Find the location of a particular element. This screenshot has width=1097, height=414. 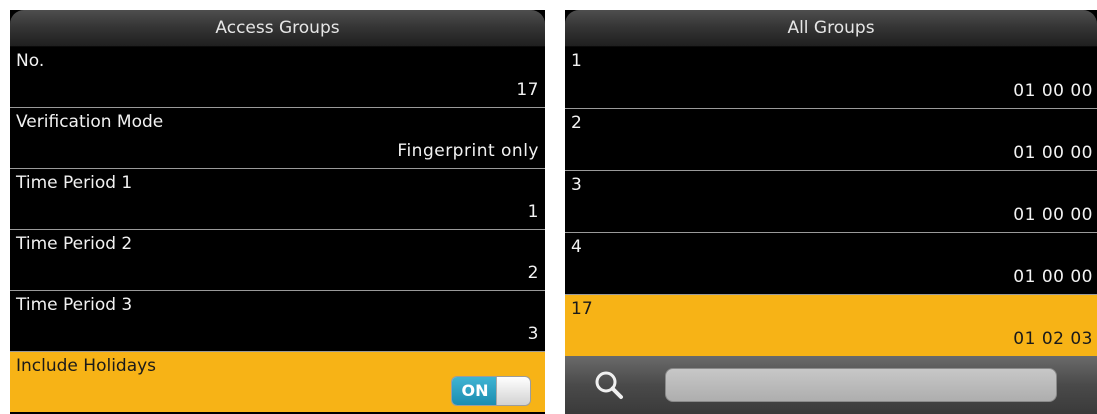

field-label: Time Period 1 is located at coordinates (74, 183).